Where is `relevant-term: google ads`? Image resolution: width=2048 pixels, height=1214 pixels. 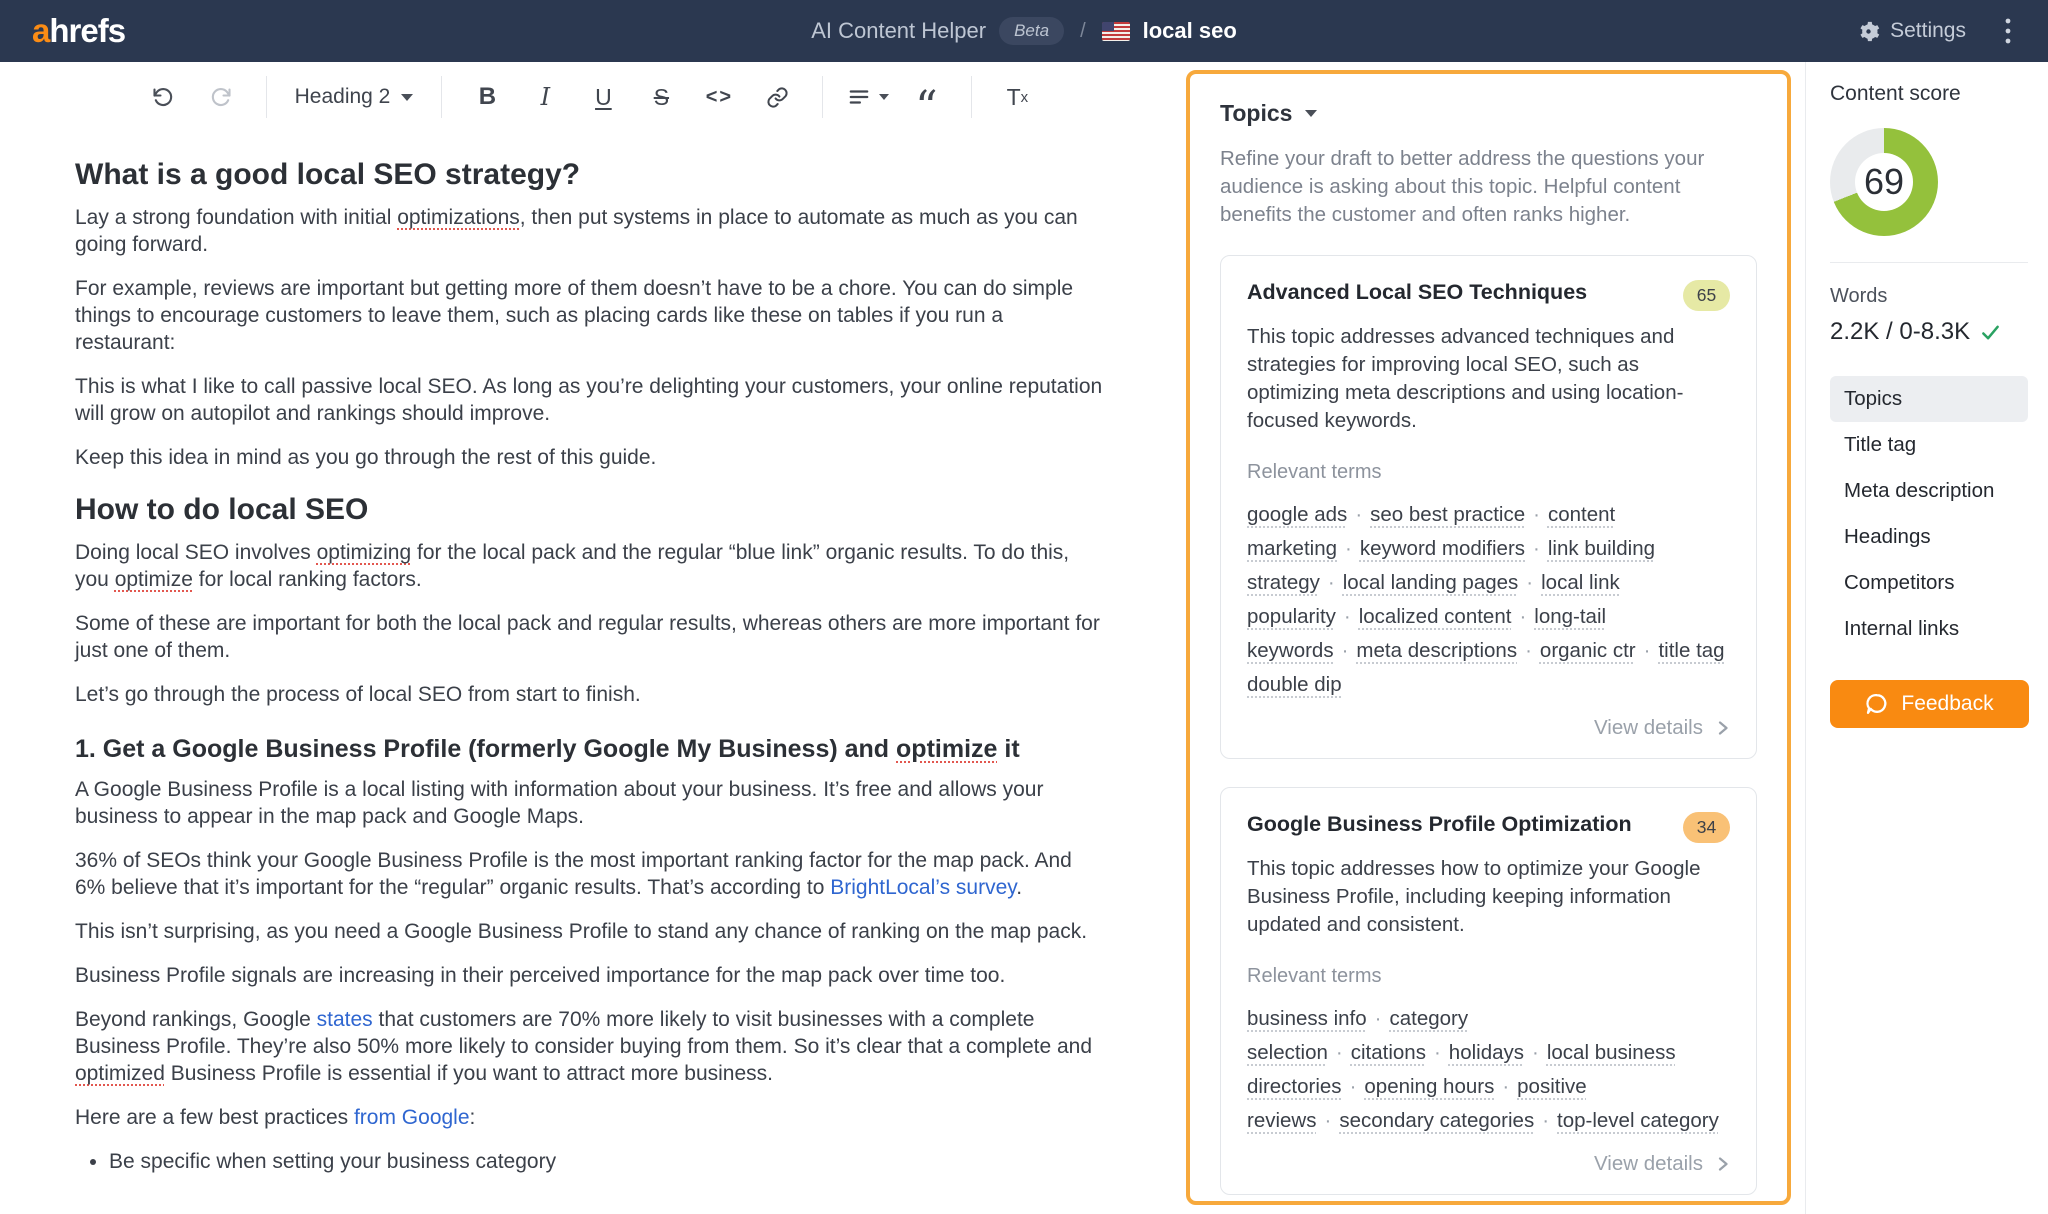 relevant-term: google ads is located at coordinates (1297, 514).